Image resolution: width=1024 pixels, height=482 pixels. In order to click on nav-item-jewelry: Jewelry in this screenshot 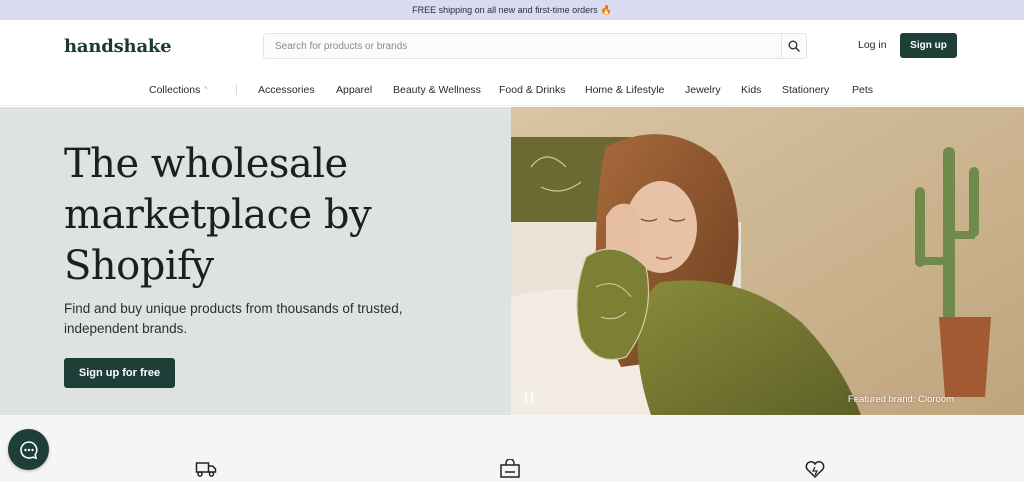, I will do `click(703, 90)`.